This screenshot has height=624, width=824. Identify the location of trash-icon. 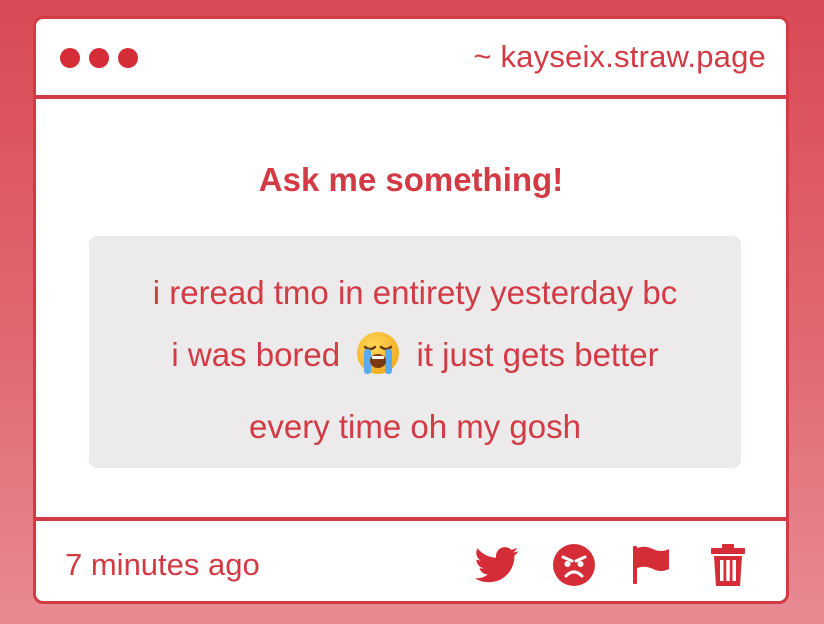
(728, 565).